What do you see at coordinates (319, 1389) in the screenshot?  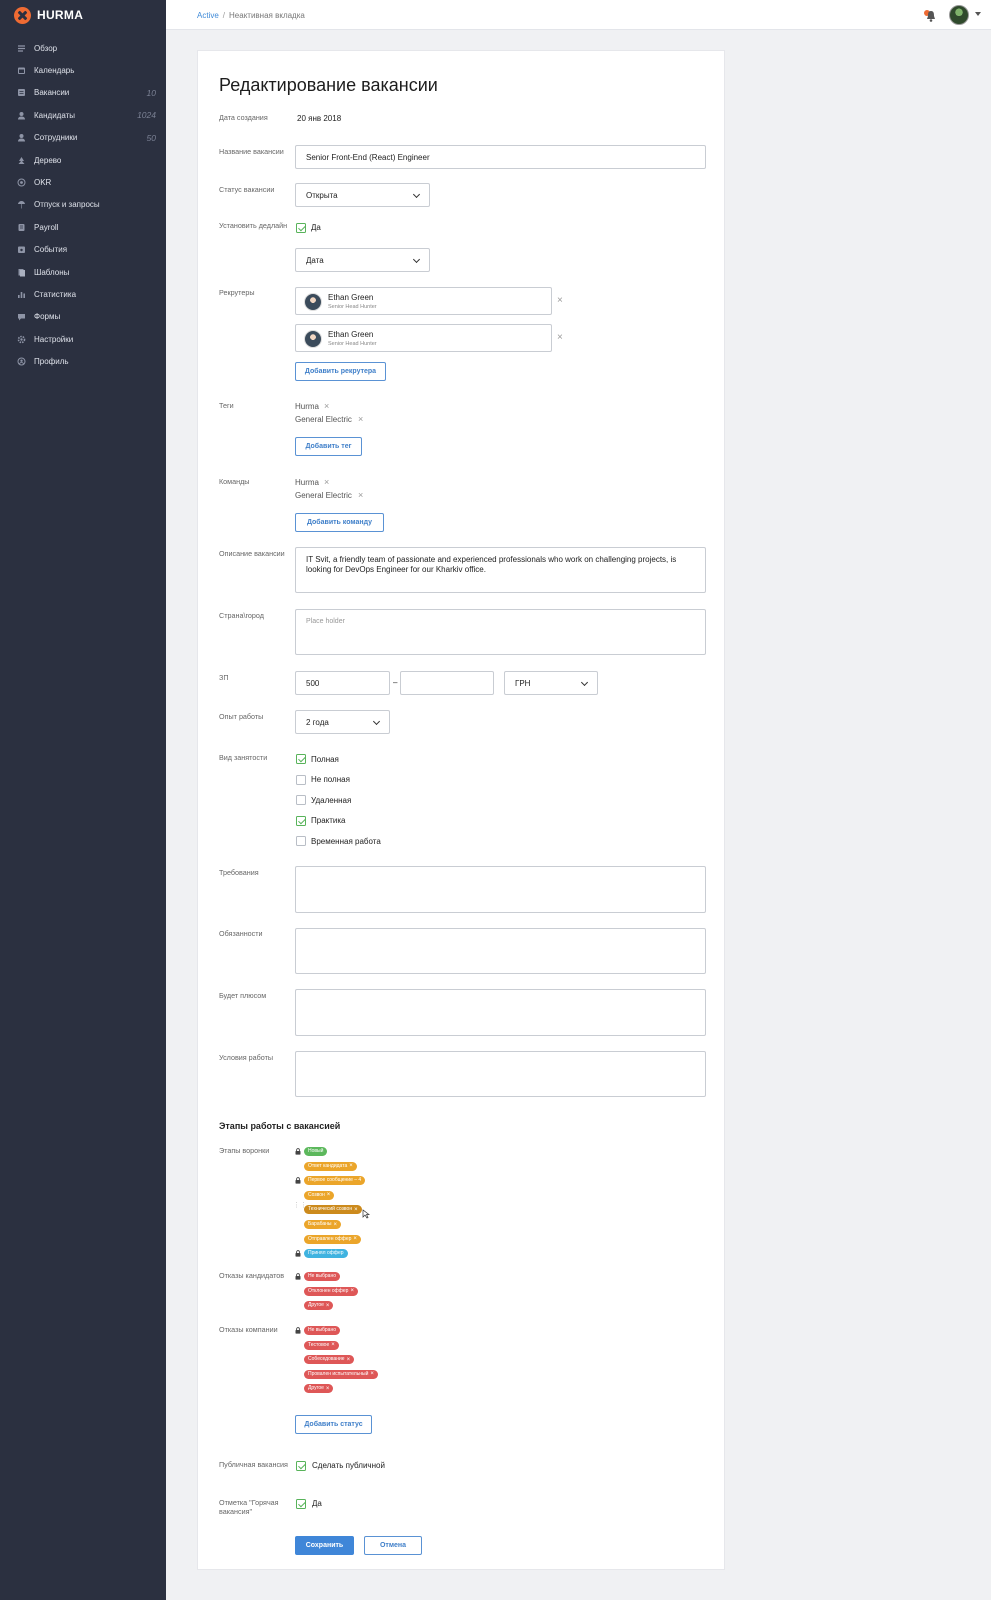 I see `company-refusal-pill: Другое ×` at bounding box center [319, 1389].